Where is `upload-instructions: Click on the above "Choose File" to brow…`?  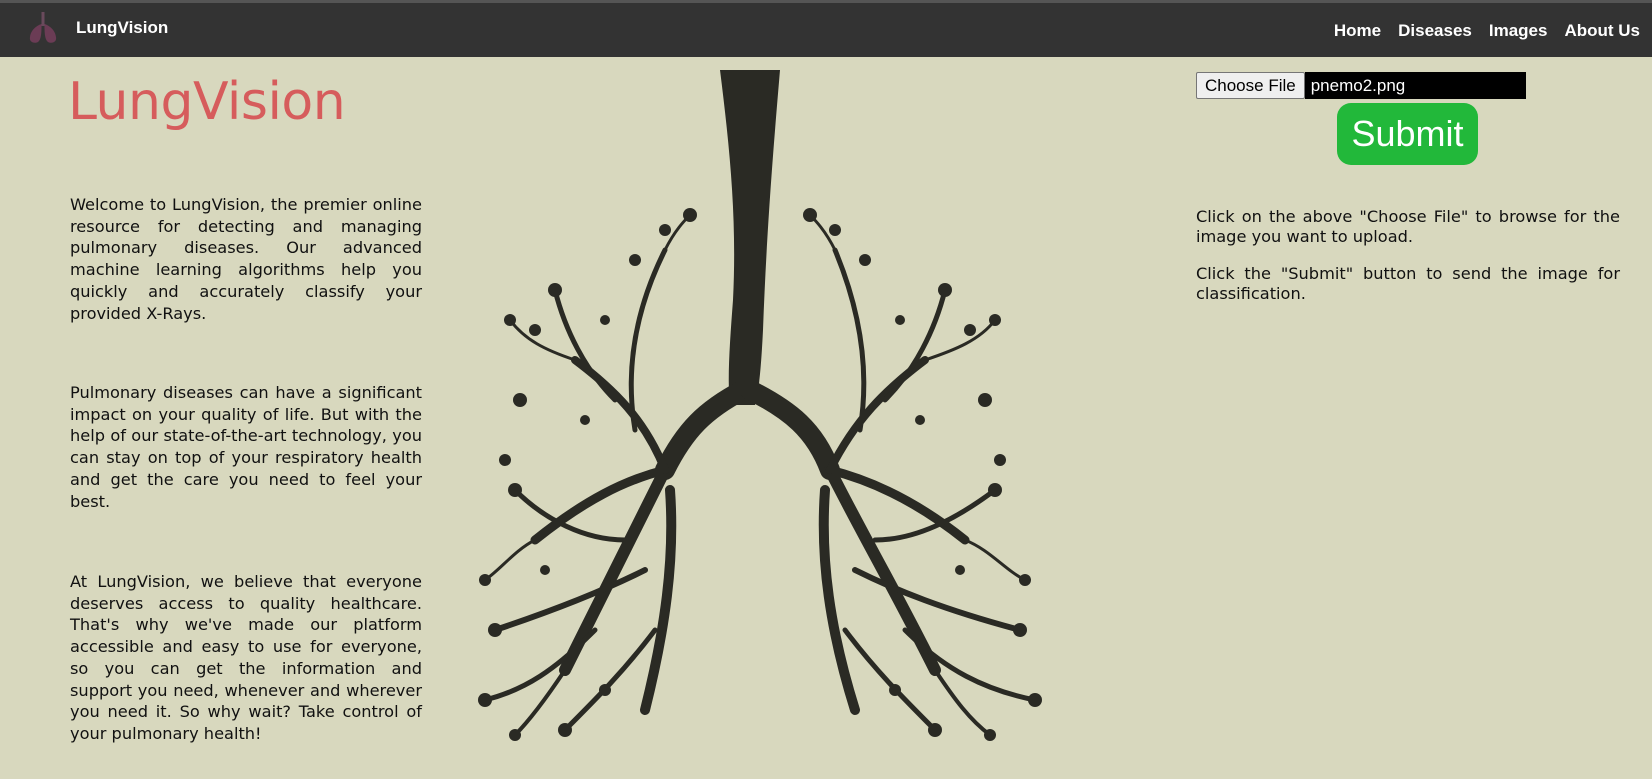 upload-instructions: Click on the above "Choose File" to brow… is located at coordinates (1408, 264).